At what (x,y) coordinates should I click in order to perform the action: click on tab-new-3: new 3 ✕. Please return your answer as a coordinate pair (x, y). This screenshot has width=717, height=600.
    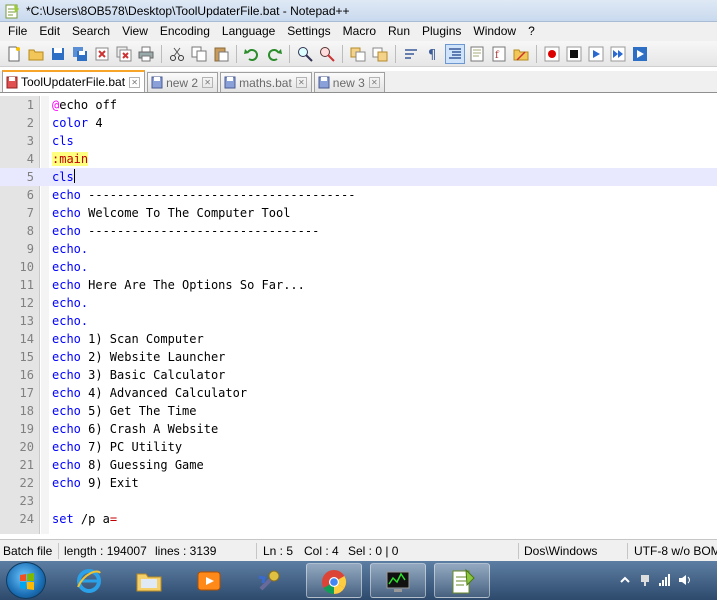
    Looking at the image, I should click on (349, 82).